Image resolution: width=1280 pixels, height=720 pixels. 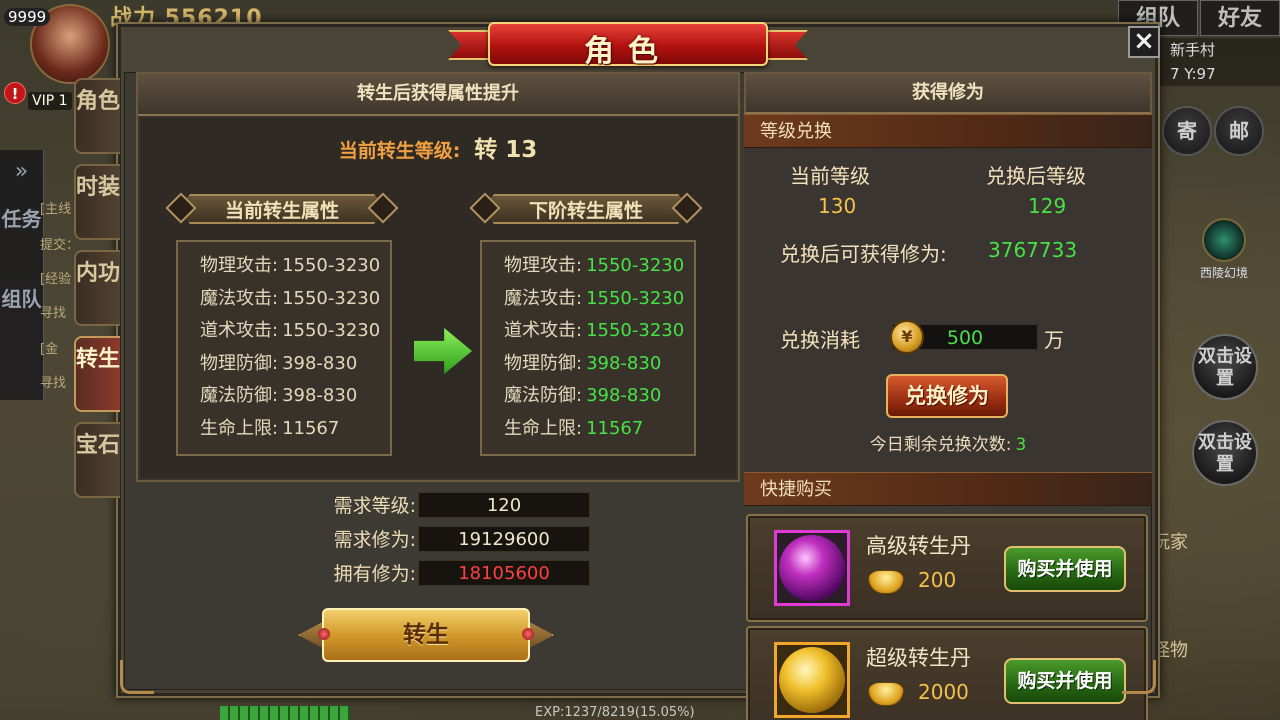 What do you see at coordinates (504, 573) in the screenshot?
I see `own-cultivation-value: 18105600` at bounding box center [504, 573].